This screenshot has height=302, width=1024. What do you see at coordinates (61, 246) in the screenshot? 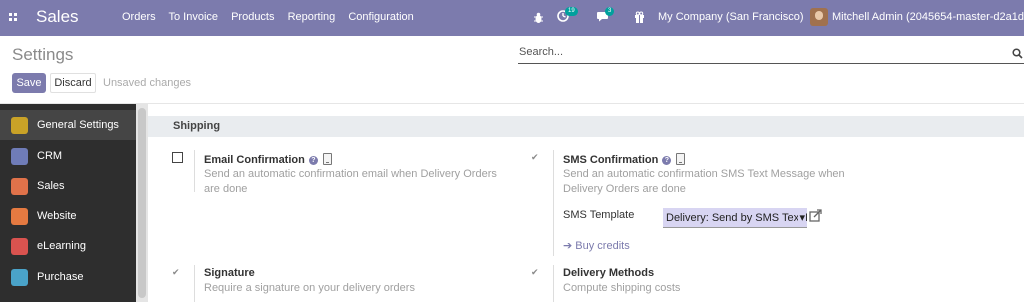
I see `sidebar-item-label: eLearning` at bounding box center [61, 246].